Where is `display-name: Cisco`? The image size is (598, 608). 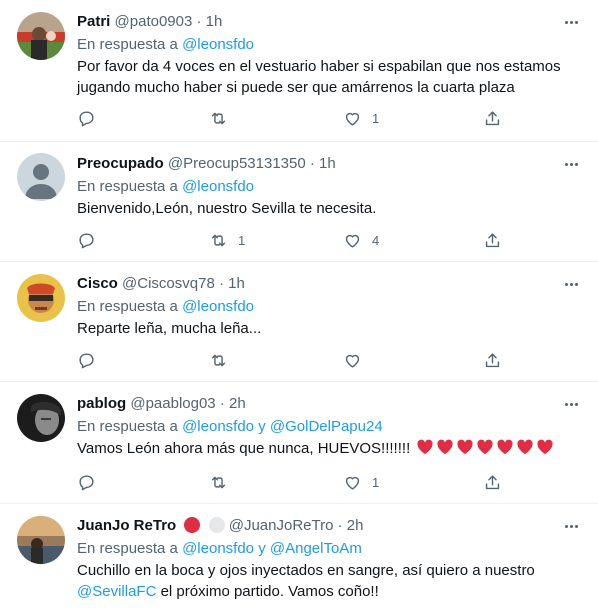 display-name: Cisco is located at coordinates (97, 283).